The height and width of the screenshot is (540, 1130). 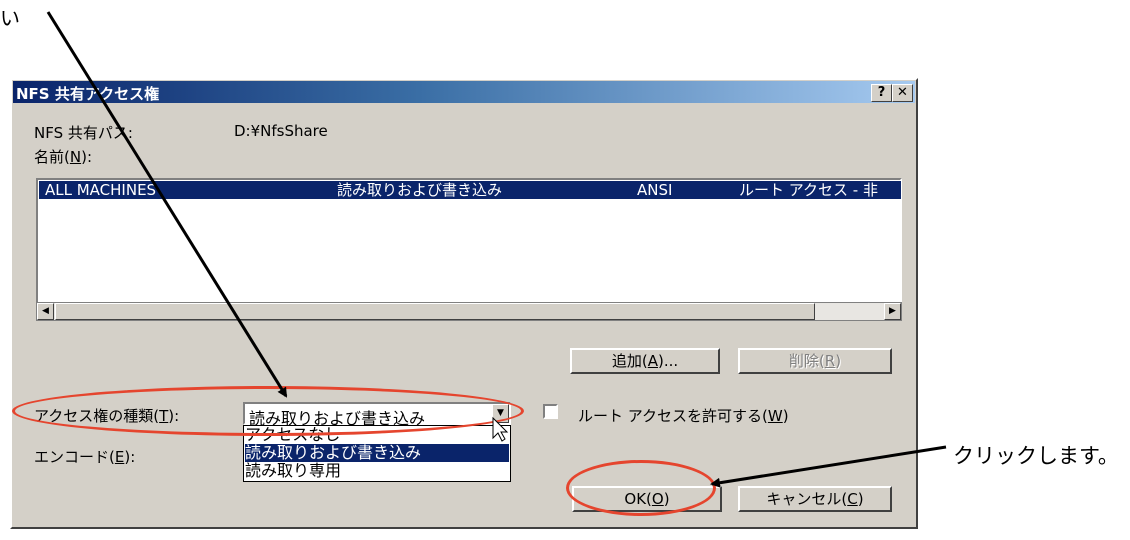 What do you see at coordinates (101, 190) in the screenshot?
I see `list-item-name: ALL MACHINES` at bounding box center [101, 190].